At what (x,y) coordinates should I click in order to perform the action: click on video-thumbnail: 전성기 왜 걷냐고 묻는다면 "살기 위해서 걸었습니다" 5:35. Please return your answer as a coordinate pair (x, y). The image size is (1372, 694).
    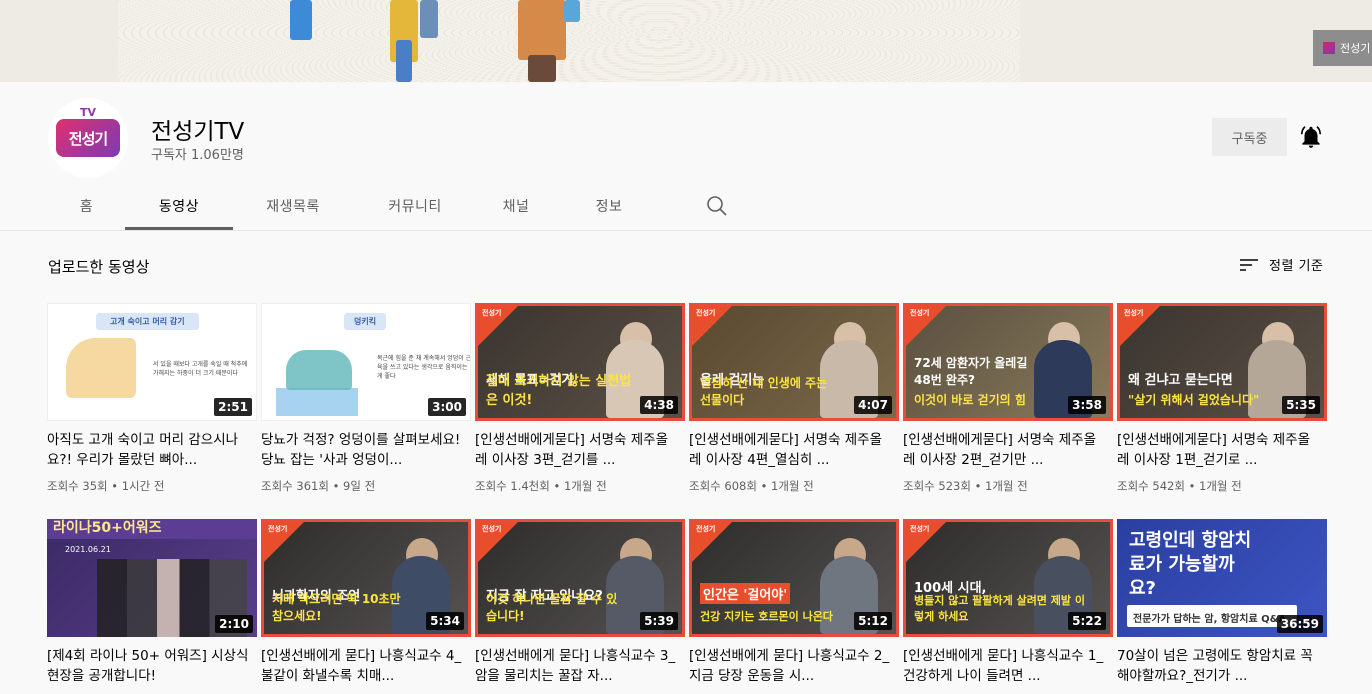
    Looking at the image, I should click on (1222, 362).